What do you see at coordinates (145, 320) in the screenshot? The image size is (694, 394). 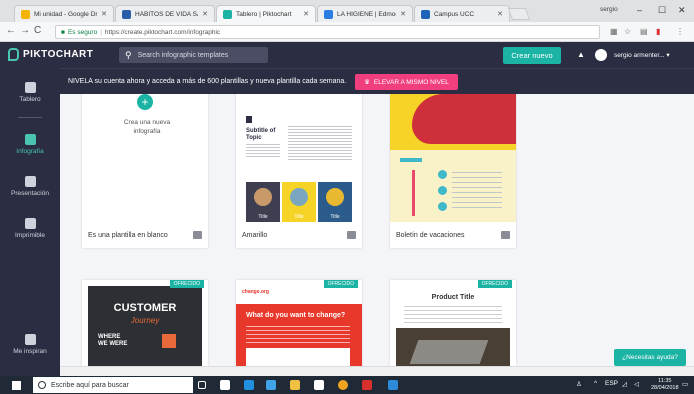 I see `thumbnail-subheading: Journey` at bounding box center [145, 320].